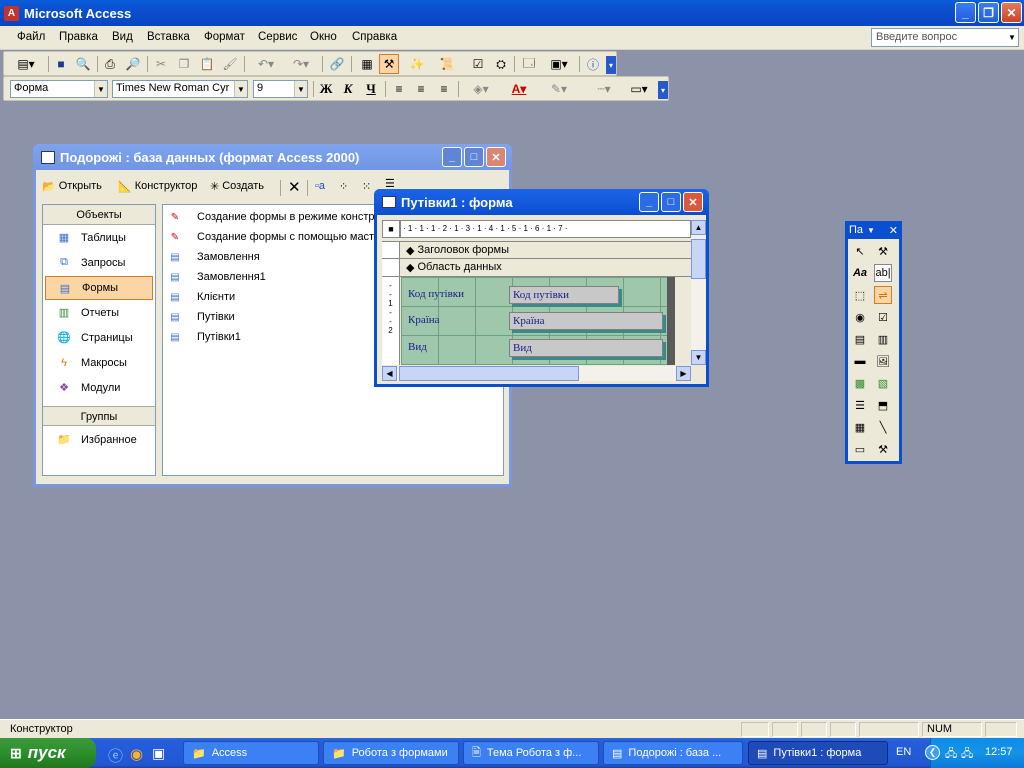 Image resolution: width=1024 pixels, height=768 pixels. I want to click on align-right-icon: ≡, so click(444, 89).